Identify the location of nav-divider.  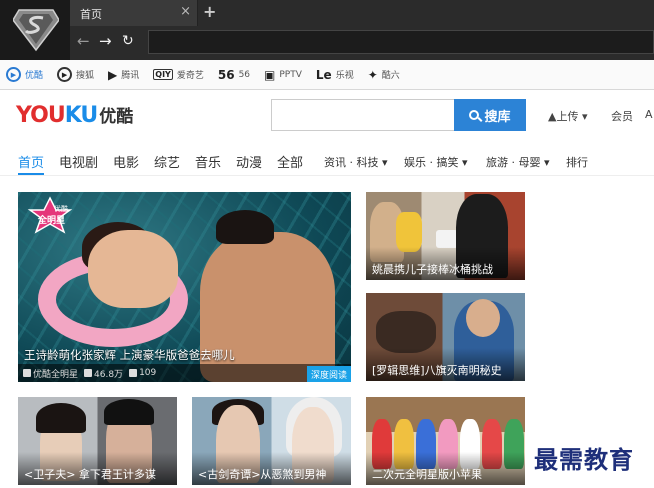
(327, 175).